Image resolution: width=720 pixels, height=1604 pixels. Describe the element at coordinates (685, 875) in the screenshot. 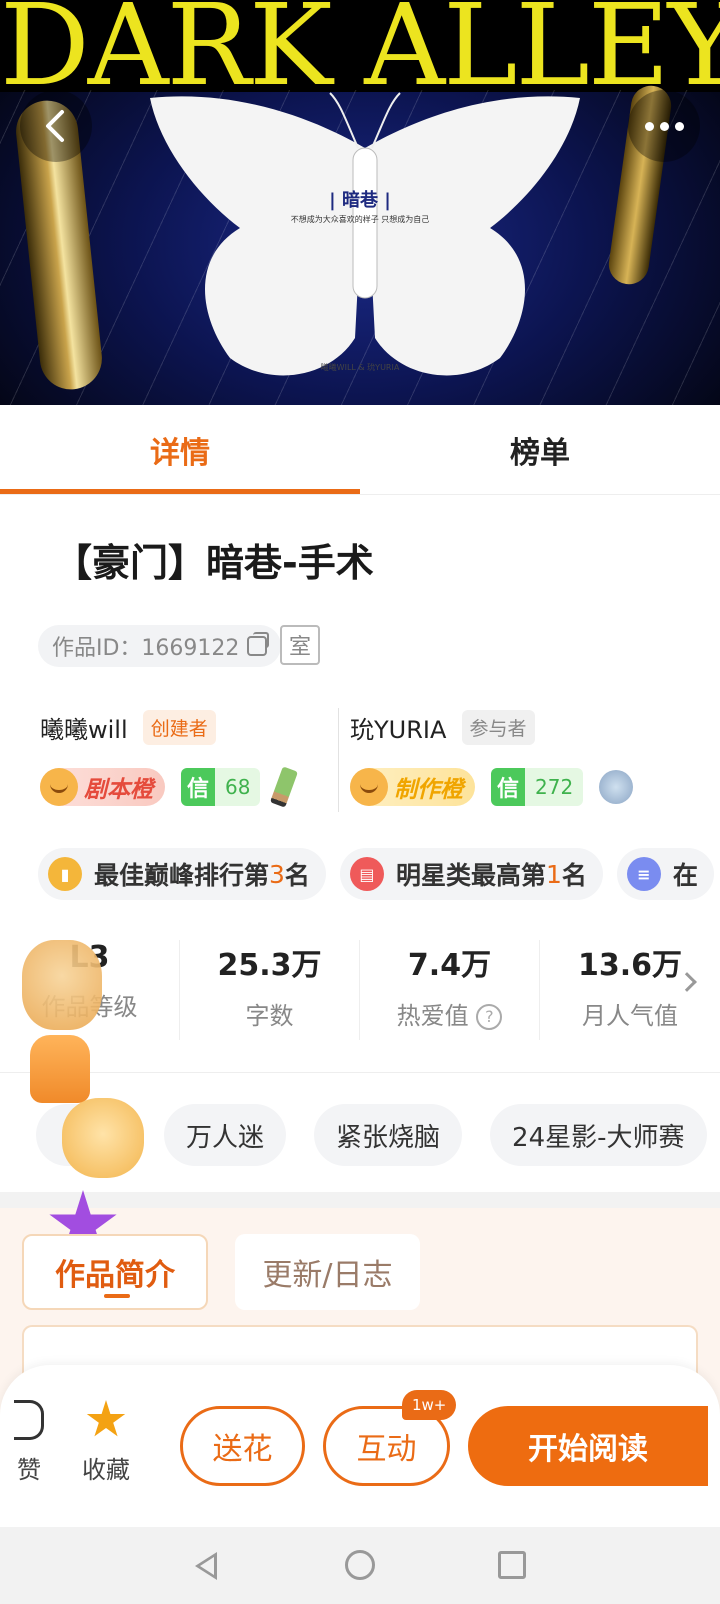

I see `rank-text: 在` at that location.